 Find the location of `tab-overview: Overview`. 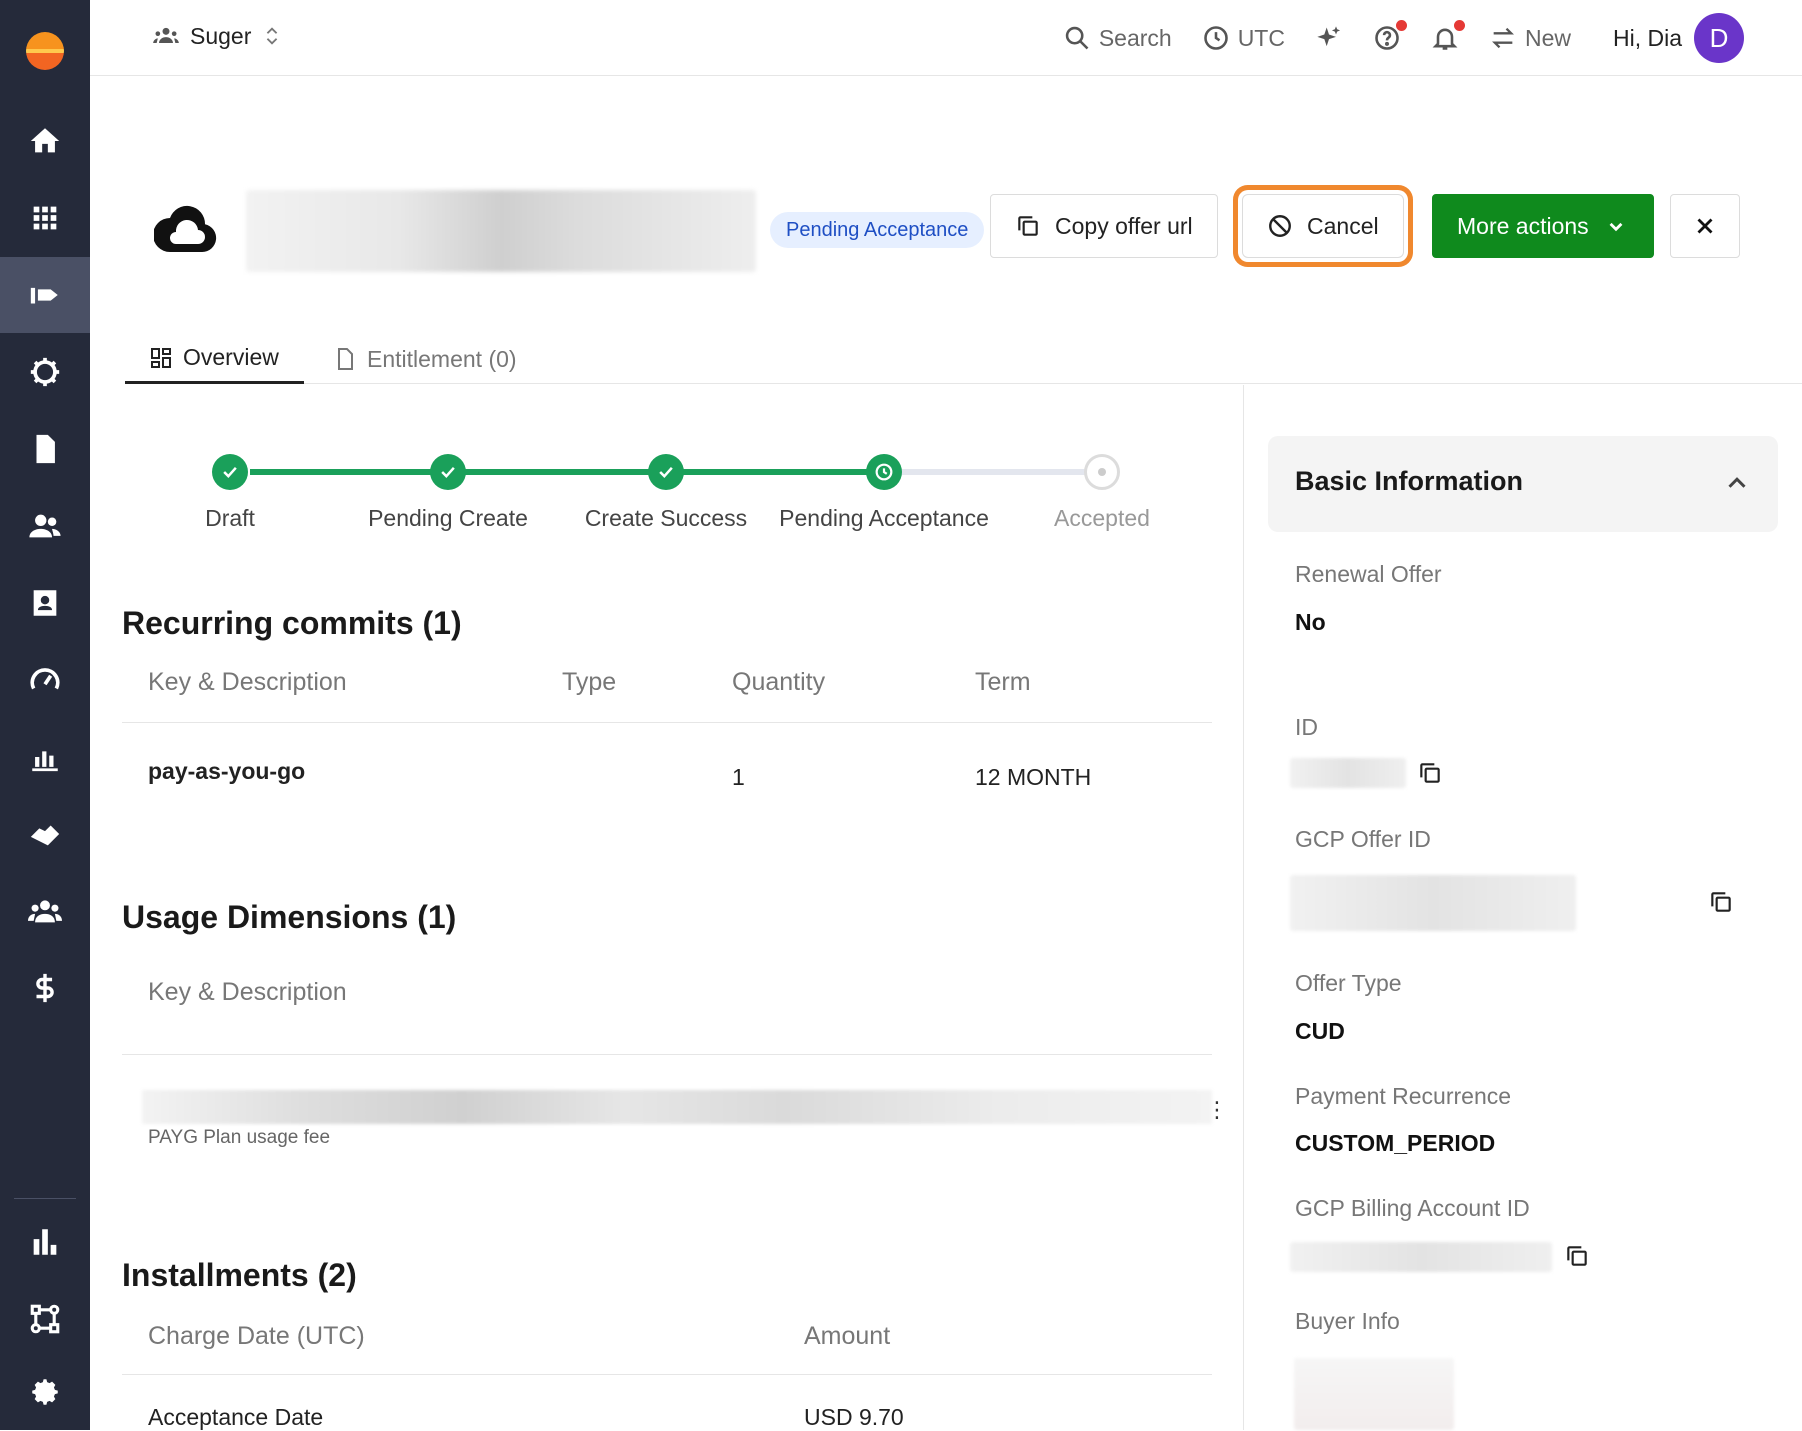

tab-overview: Overview is located at coordinates (214, 359).